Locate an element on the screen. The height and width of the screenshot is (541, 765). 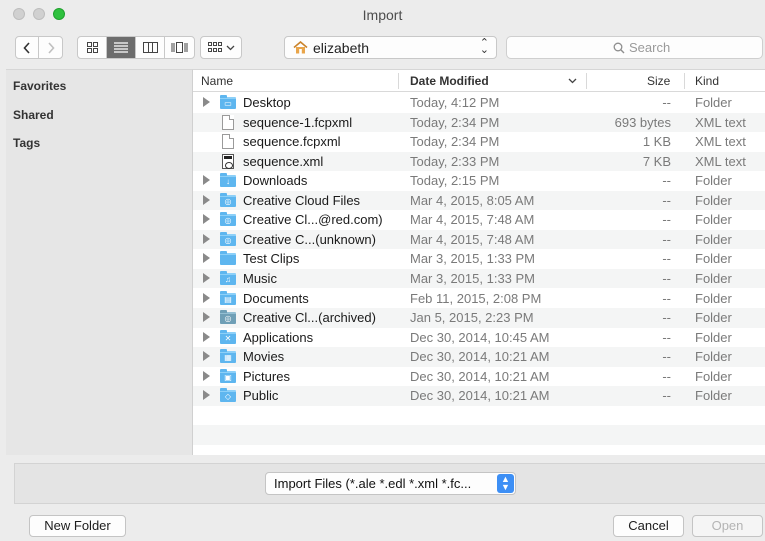
sidebar-heading-shared: Shared is located at coordinates (33, 115).